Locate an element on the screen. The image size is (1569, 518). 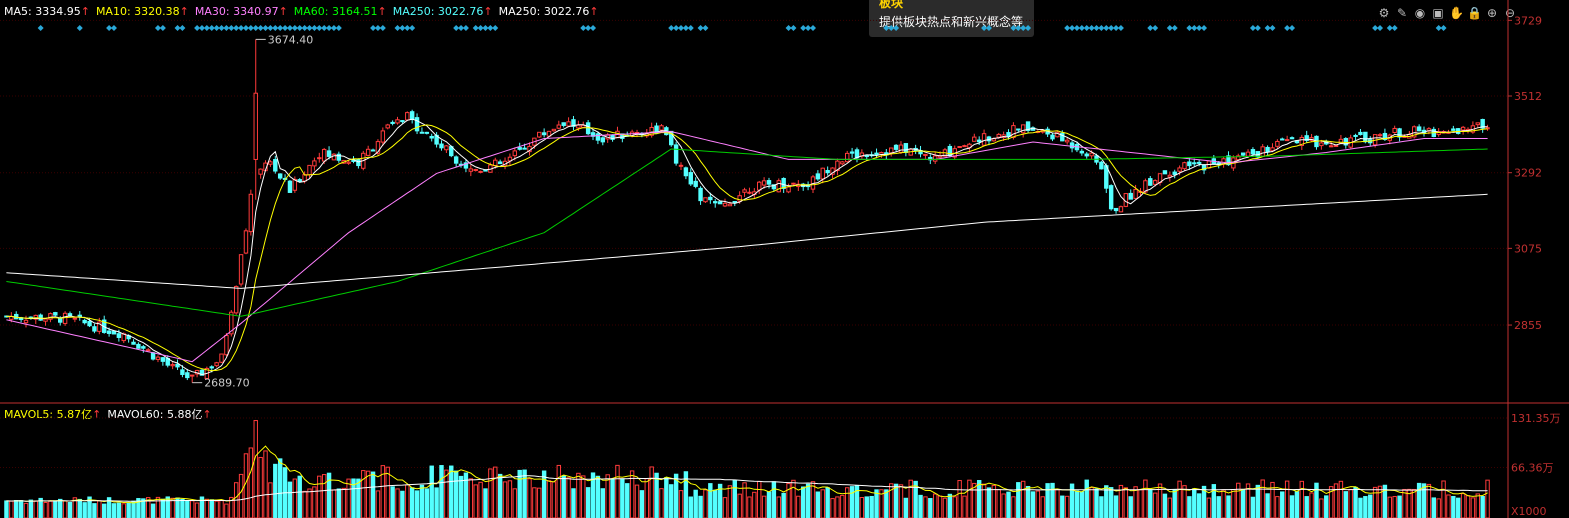
volume-tick-label: 131.35万 is located at coordinates (1536, 418).